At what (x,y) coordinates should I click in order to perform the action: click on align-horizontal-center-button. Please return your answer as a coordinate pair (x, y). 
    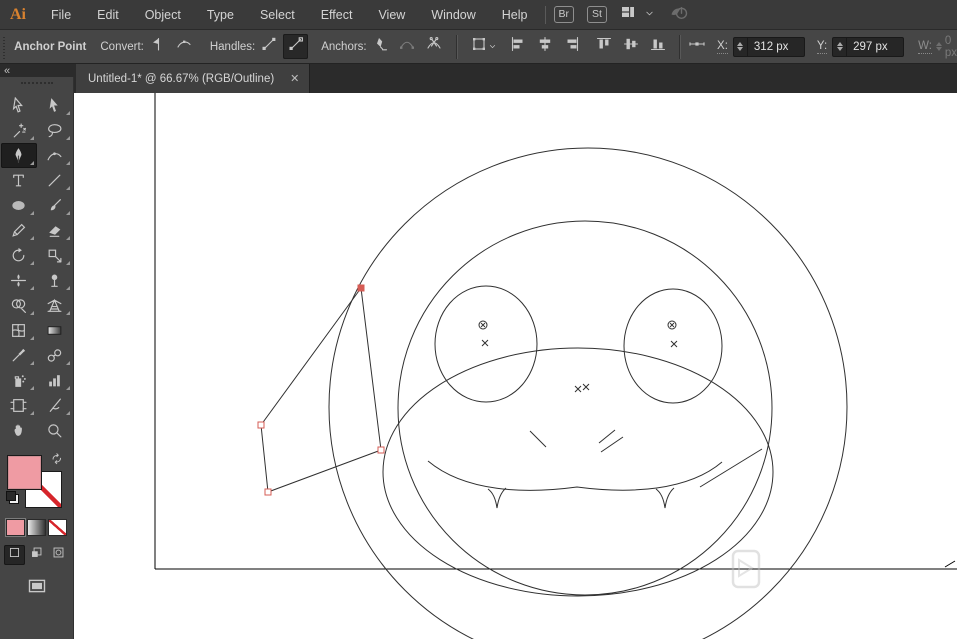
    Looking at the image, I should click on (545, 46).